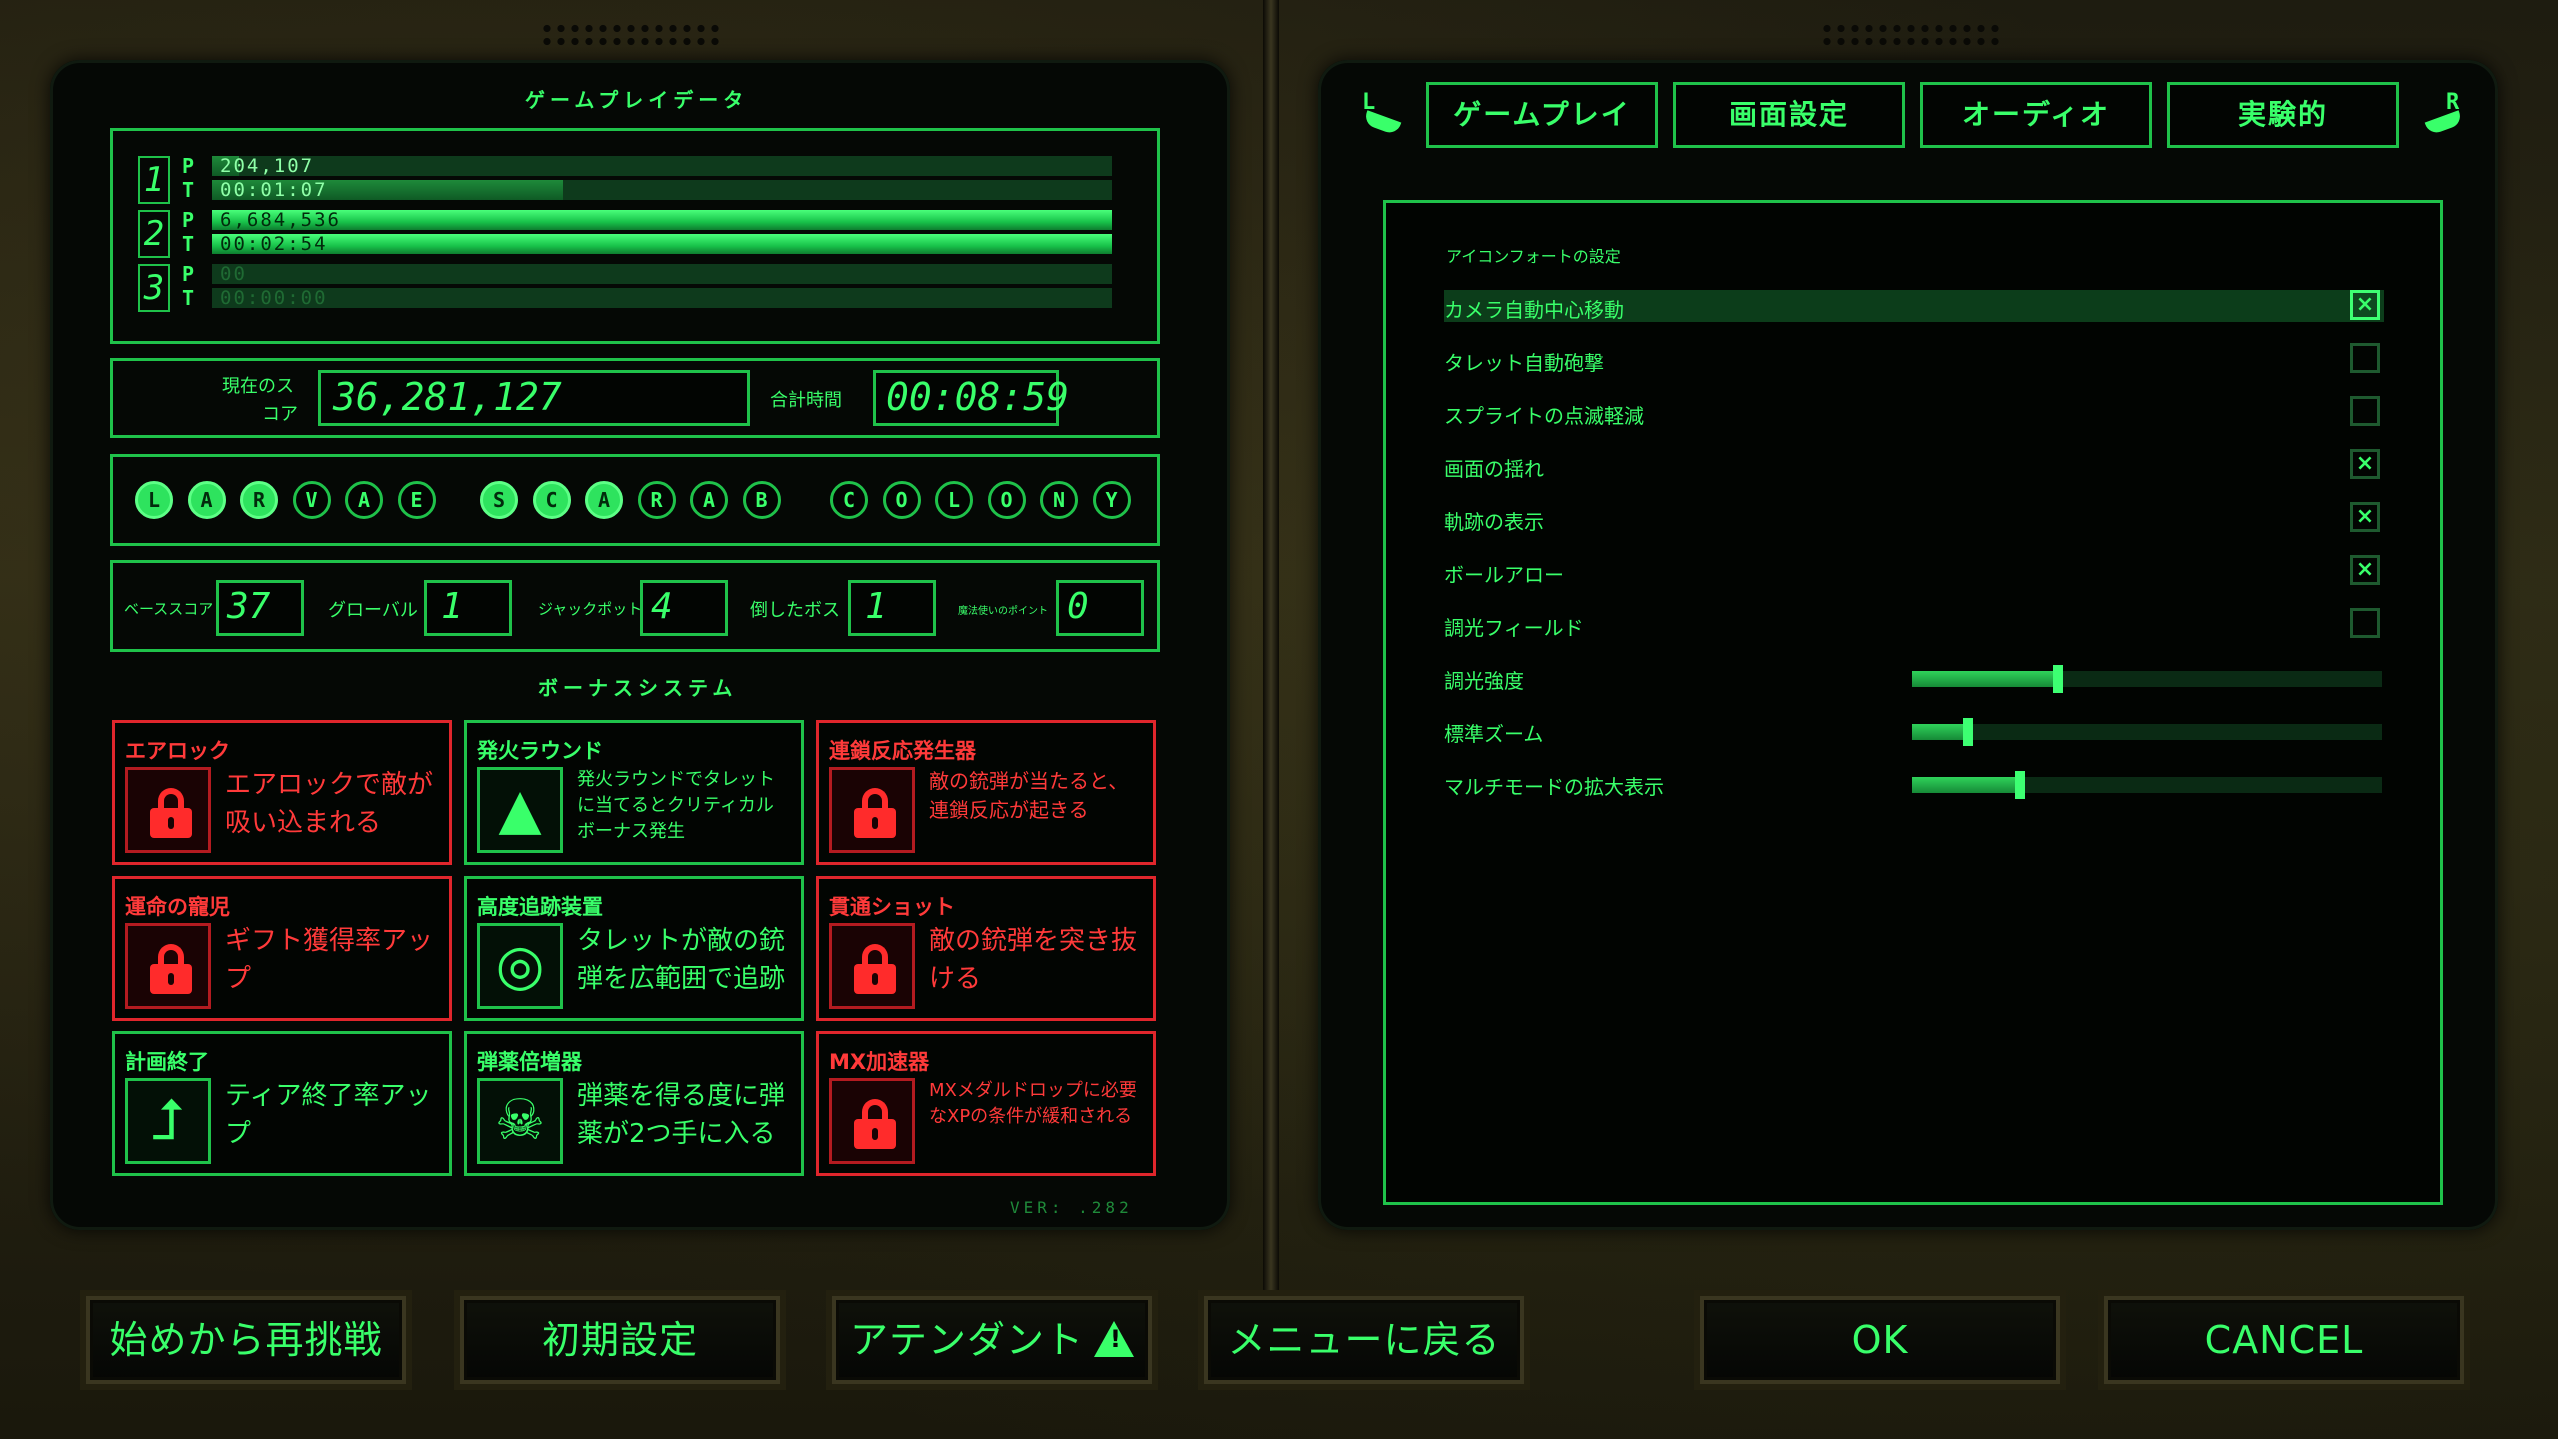 This screenshot has width=2558, height=1439. I want to click on base-score-label: ベーススコア, so click(169, 609).